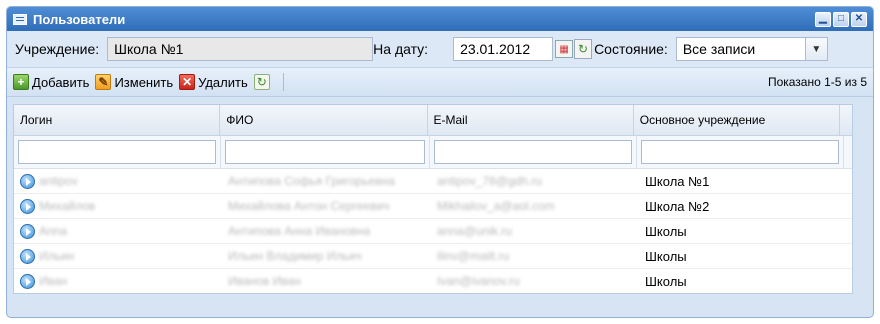 The width and height of the screenshot is (880, 324). I want to click on close-icon: ✕, so click(859, 19).